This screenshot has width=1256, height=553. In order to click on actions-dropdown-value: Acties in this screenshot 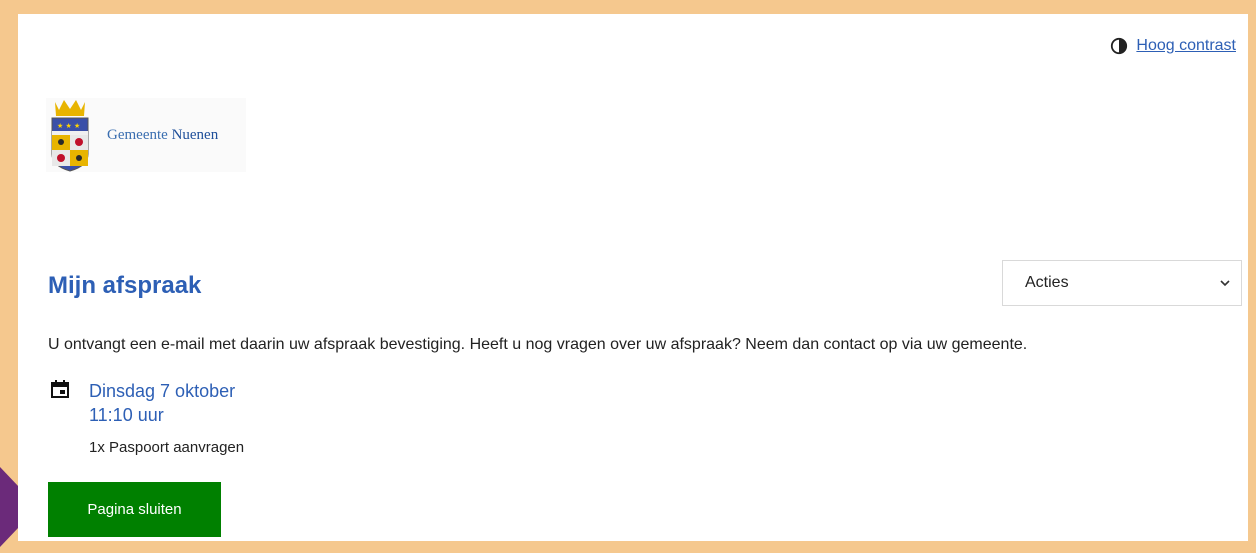, I will do `click(1047, 282)`.